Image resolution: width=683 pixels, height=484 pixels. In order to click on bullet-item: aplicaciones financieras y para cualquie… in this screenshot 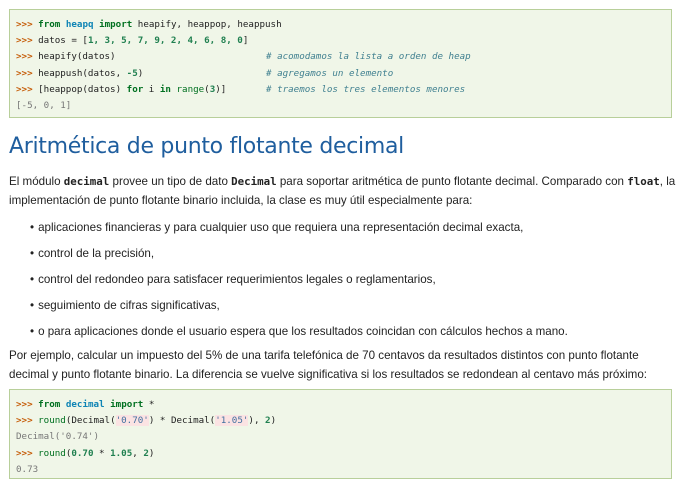, I will do `click(276, 227)`.